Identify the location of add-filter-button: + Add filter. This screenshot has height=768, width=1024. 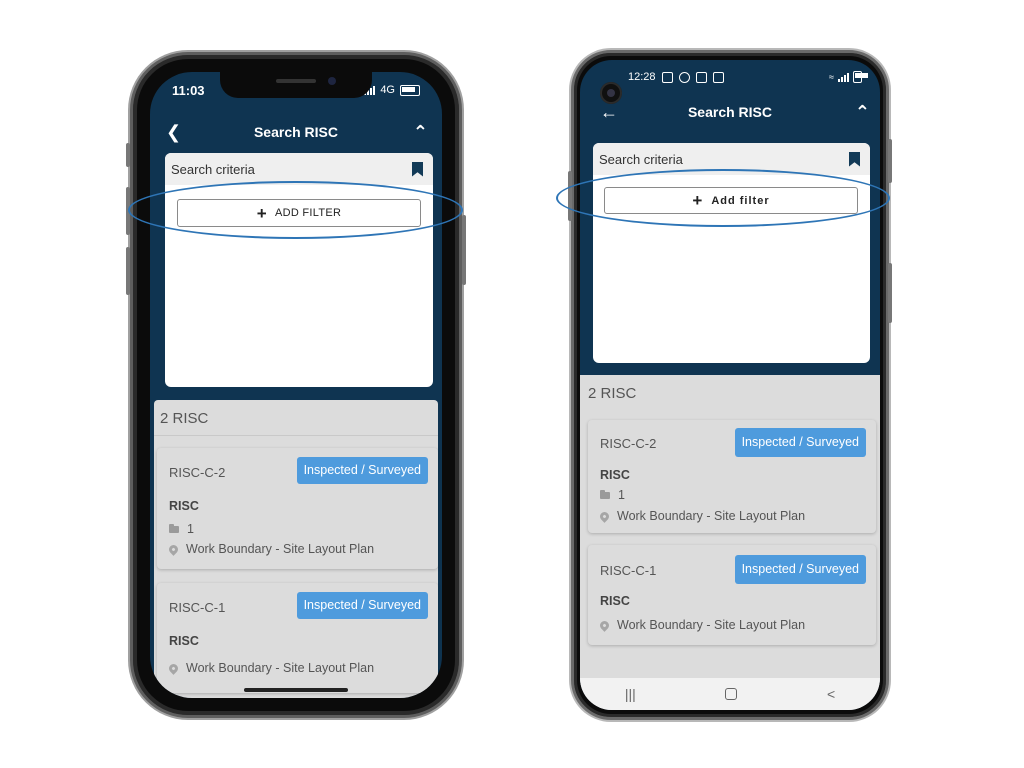
(731, 200).